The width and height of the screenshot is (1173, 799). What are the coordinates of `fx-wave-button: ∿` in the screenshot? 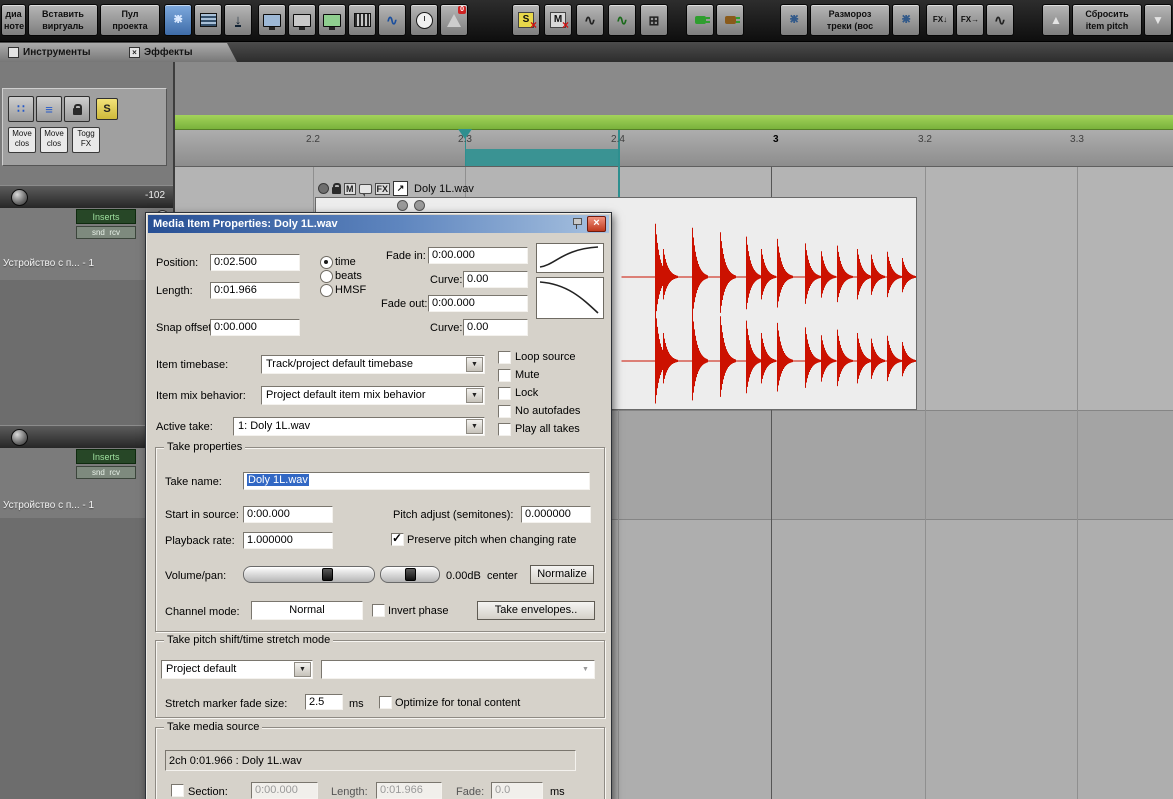 It's located at (1000, 20).